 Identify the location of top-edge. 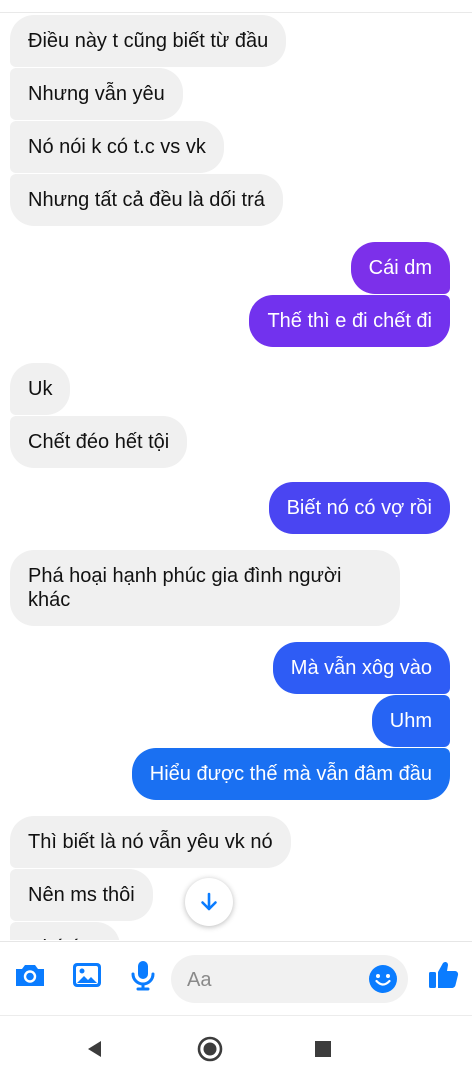
(236, 6).